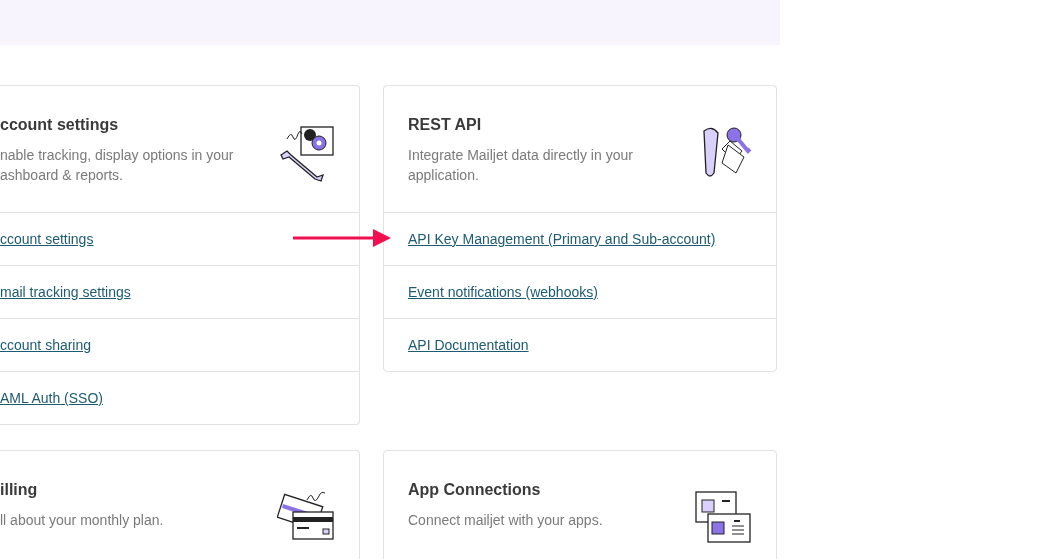 The image size is (1061, 559). What do you see at coordinates (475, 490) in the screenshot?
I see `card-title: App Connections` at bounding box center [475, 490].